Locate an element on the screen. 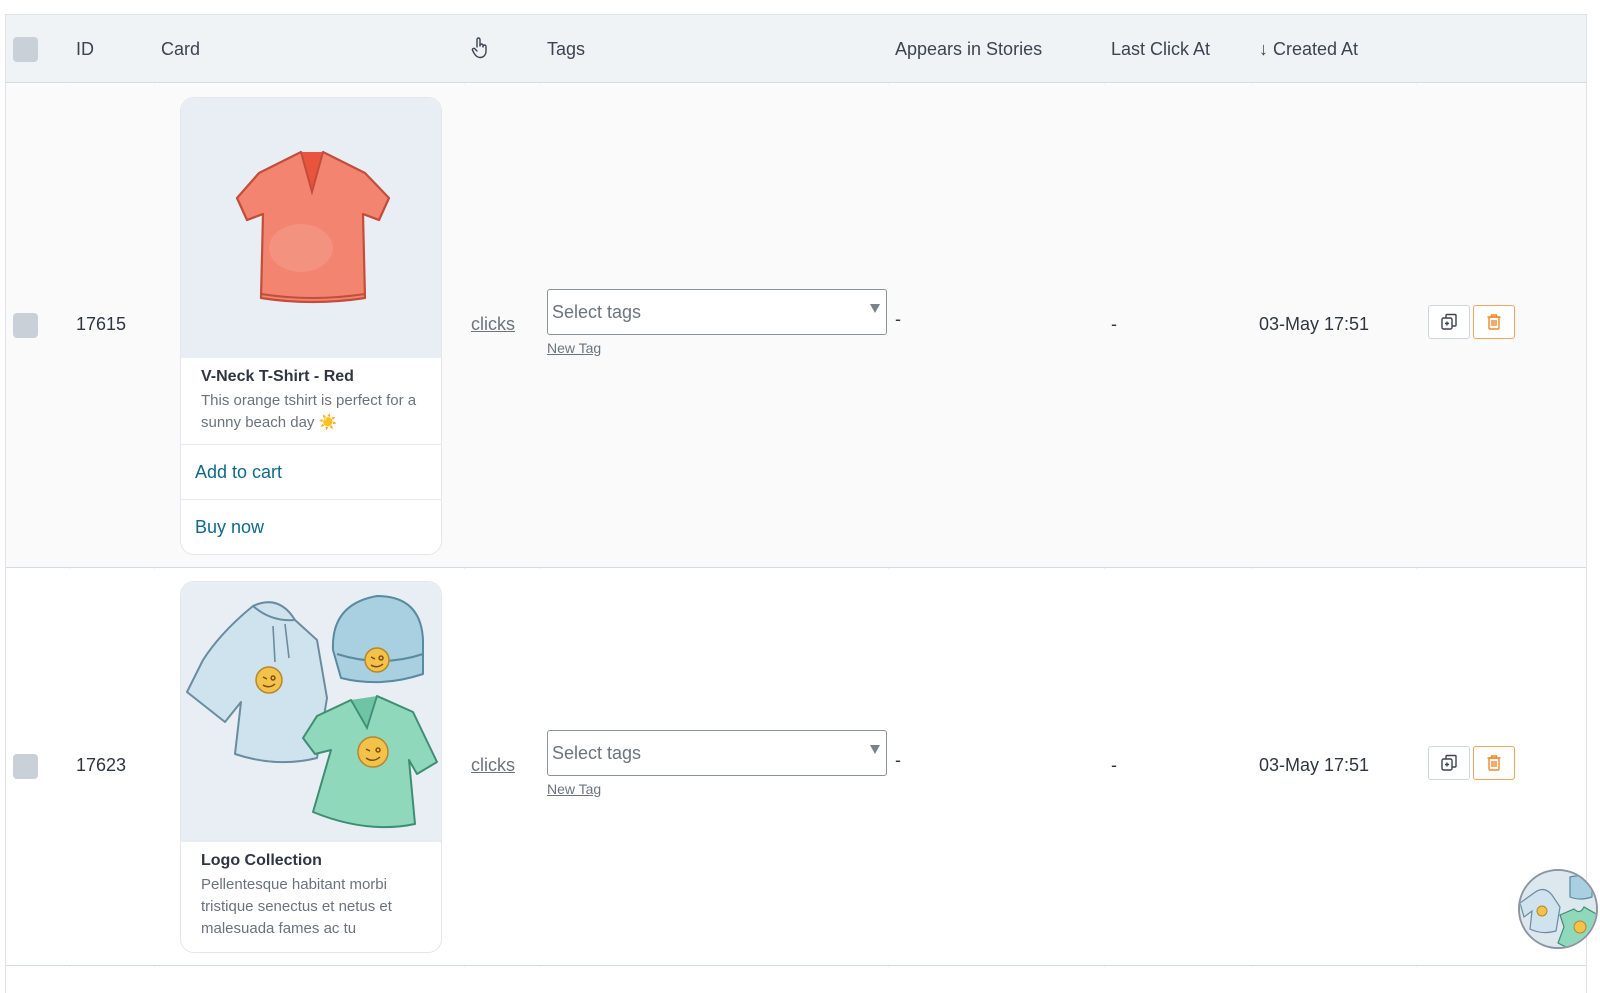 The image size is (1600, 993). table-row-partial is located at coordinates (796, 980).